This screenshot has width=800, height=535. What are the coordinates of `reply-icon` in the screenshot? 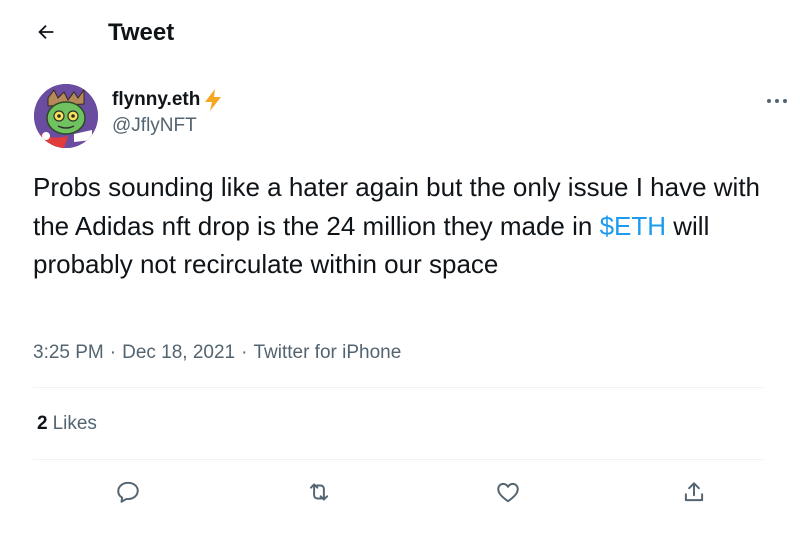 It's located at (128, 492).